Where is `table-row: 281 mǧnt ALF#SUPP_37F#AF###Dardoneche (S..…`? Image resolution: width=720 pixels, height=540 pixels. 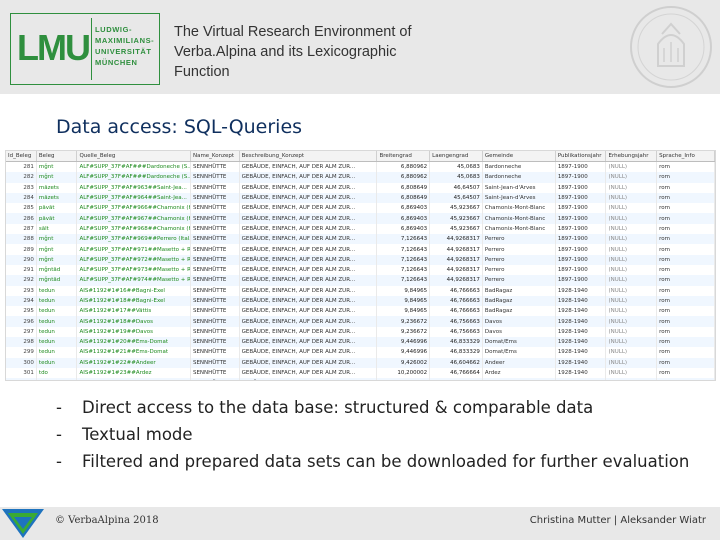
table-row: 281 mǧnt ALF#SUPP_37F#AF###Dardoneche (S..… is located at coordinates (360, 167).